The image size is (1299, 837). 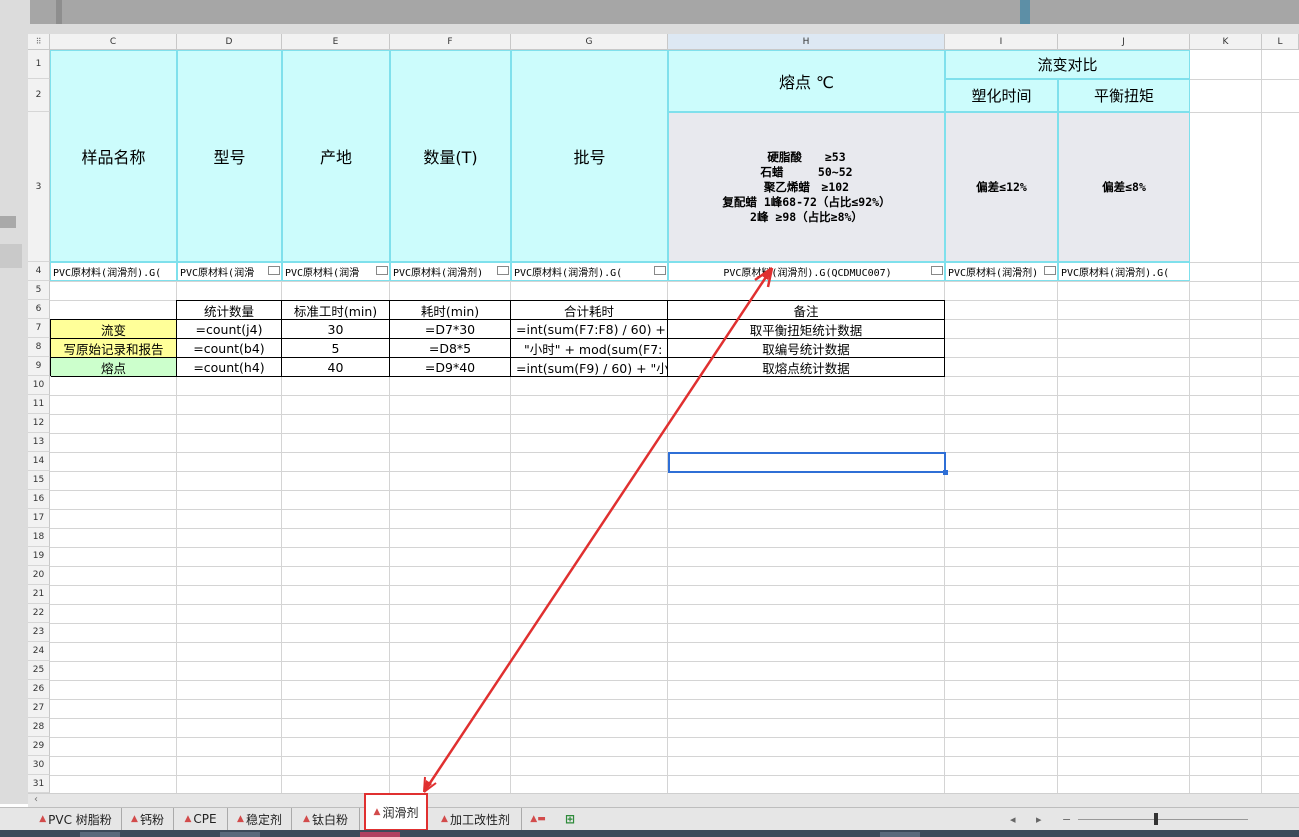 I want to click on header-quantity: 数量(T), so click(x=450, y=156).